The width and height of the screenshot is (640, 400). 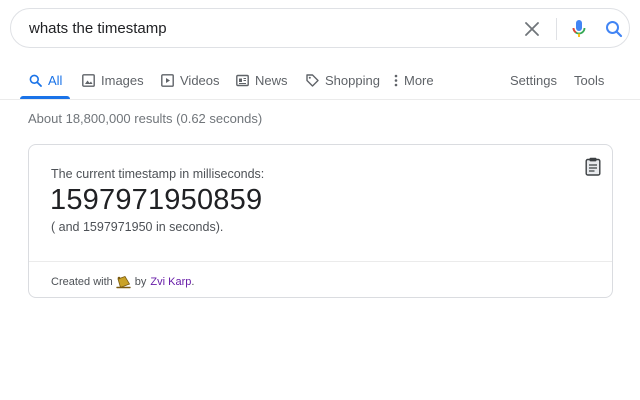 I want to click on news-icon, so click(x=242, y=80).